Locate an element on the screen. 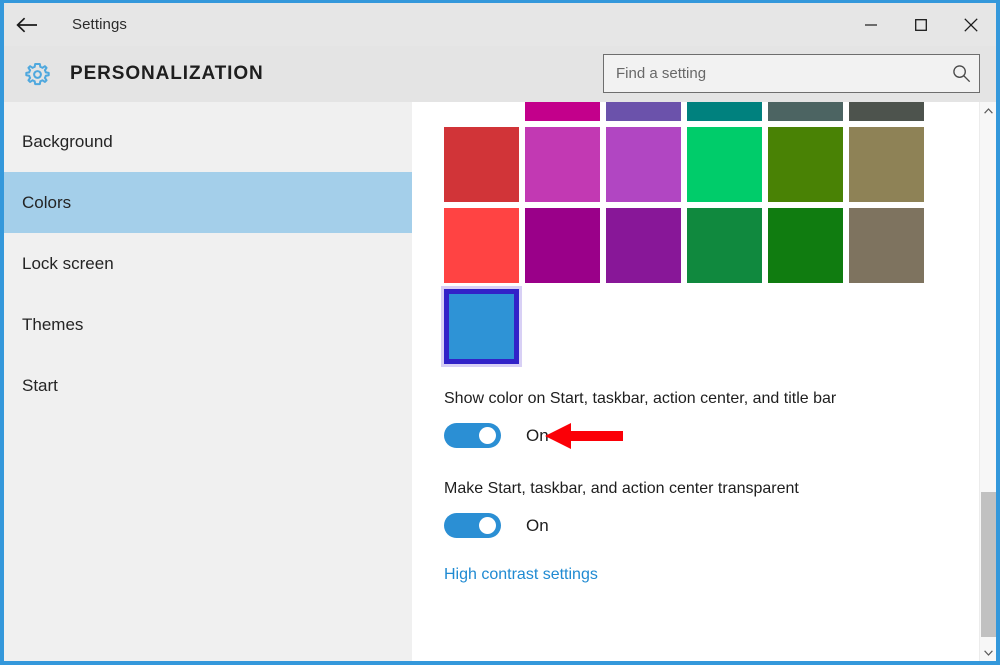 The height and width of the screenshot is (665, 1000). window-title: Settings is located at coordinates (99, 24).